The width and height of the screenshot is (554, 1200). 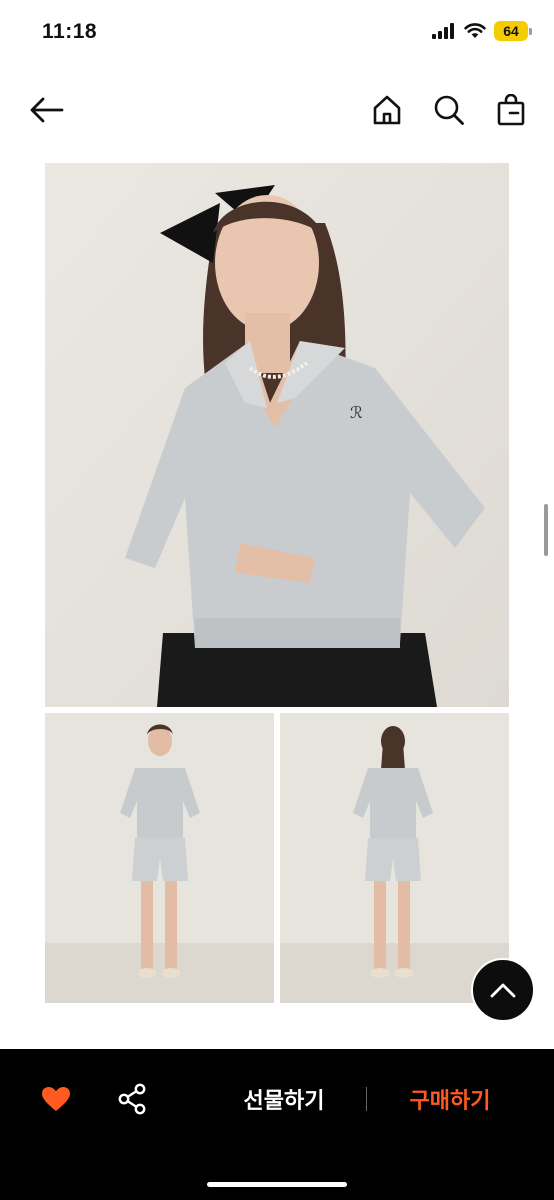 I want to click on wifi-icon, so click(x=475, y=30).